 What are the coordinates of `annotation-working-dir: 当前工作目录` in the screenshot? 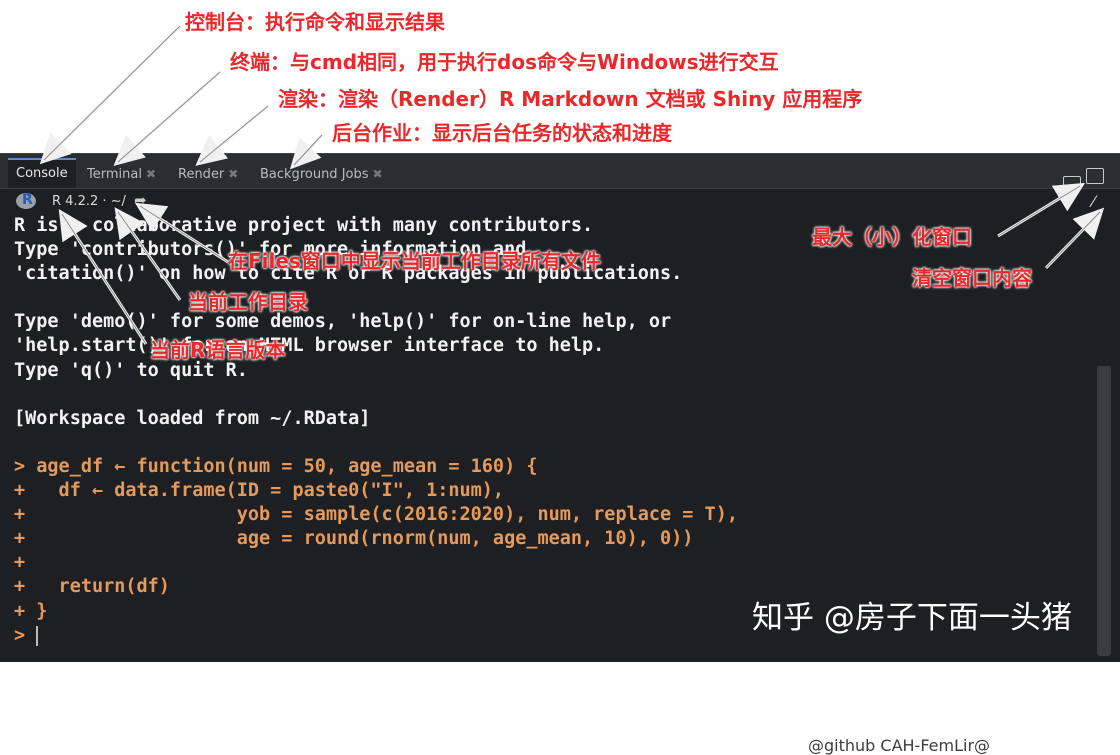 It's located at (248, 302).